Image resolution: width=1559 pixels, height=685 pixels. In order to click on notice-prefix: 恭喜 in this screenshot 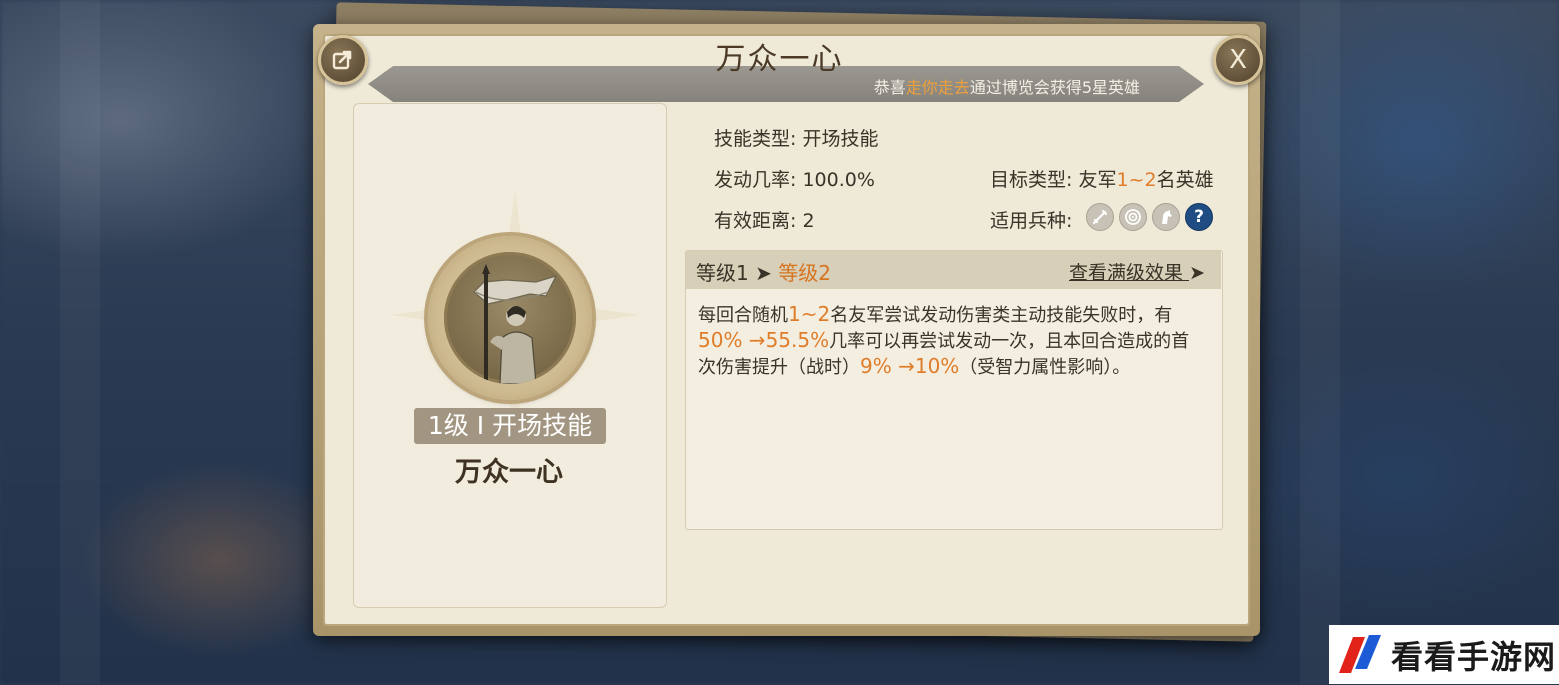, I will do `click(889, 87)`.